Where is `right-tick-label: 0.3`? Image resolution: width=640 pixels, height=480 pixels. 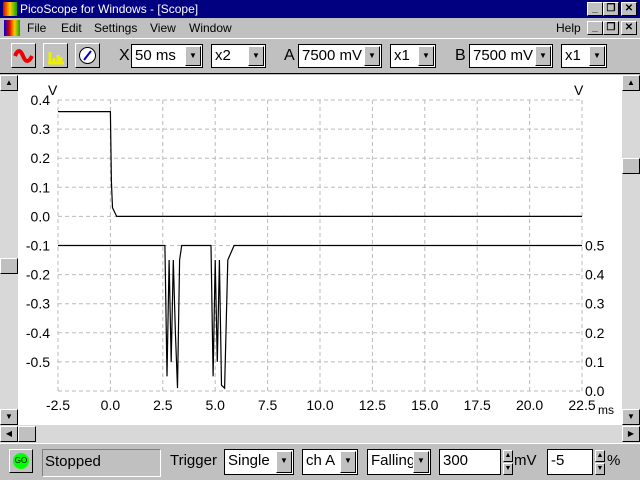
right-tick-label: 0.3 is located at coordinates (595, 304).